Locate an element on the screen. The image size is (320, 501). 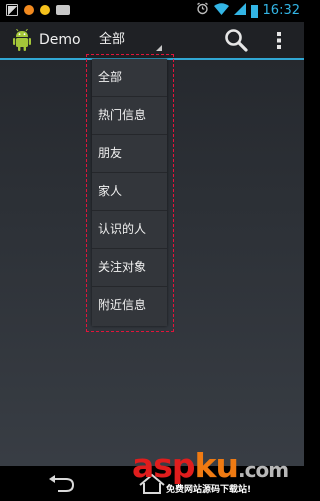
clock-time: 16:32 is located at coordinates (281, 10).